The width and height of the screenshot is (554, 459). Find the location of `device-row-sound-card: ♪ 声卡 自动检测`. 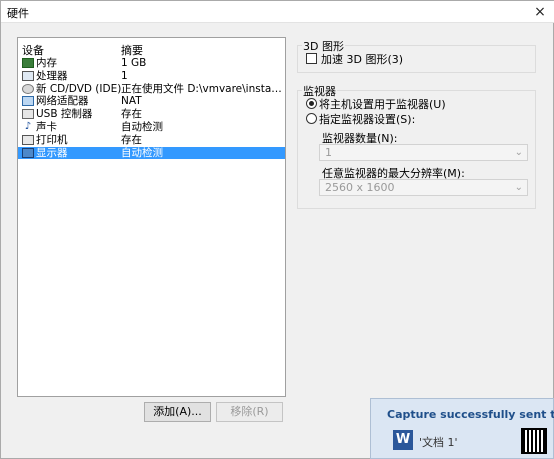

device-row-sound-card: ♪ 声卡 自动检测 is located at coordinates (151, 127).